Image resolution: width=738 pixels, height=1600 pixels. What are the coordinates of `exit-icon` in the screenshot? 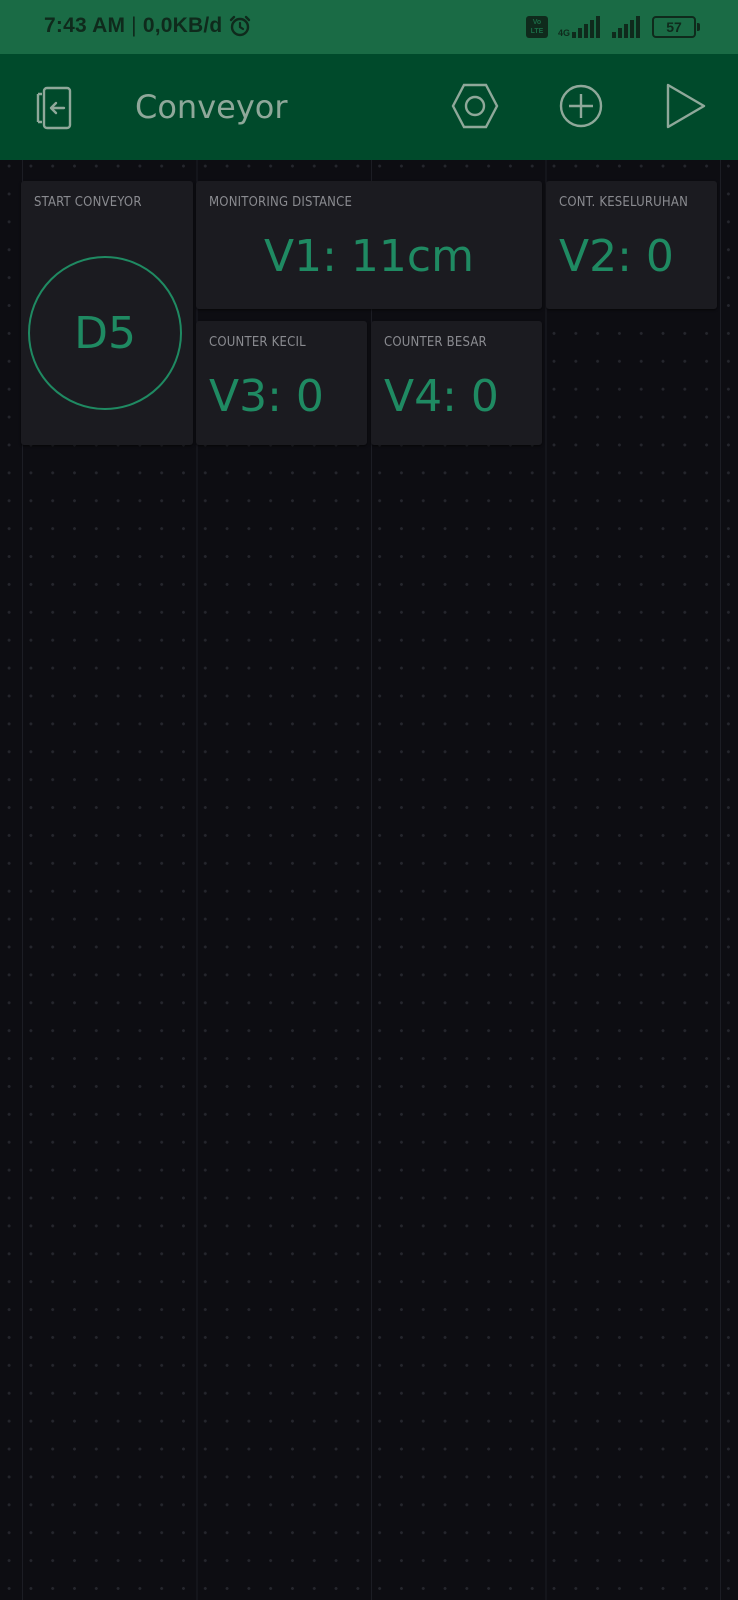 It's located at (54, 108).